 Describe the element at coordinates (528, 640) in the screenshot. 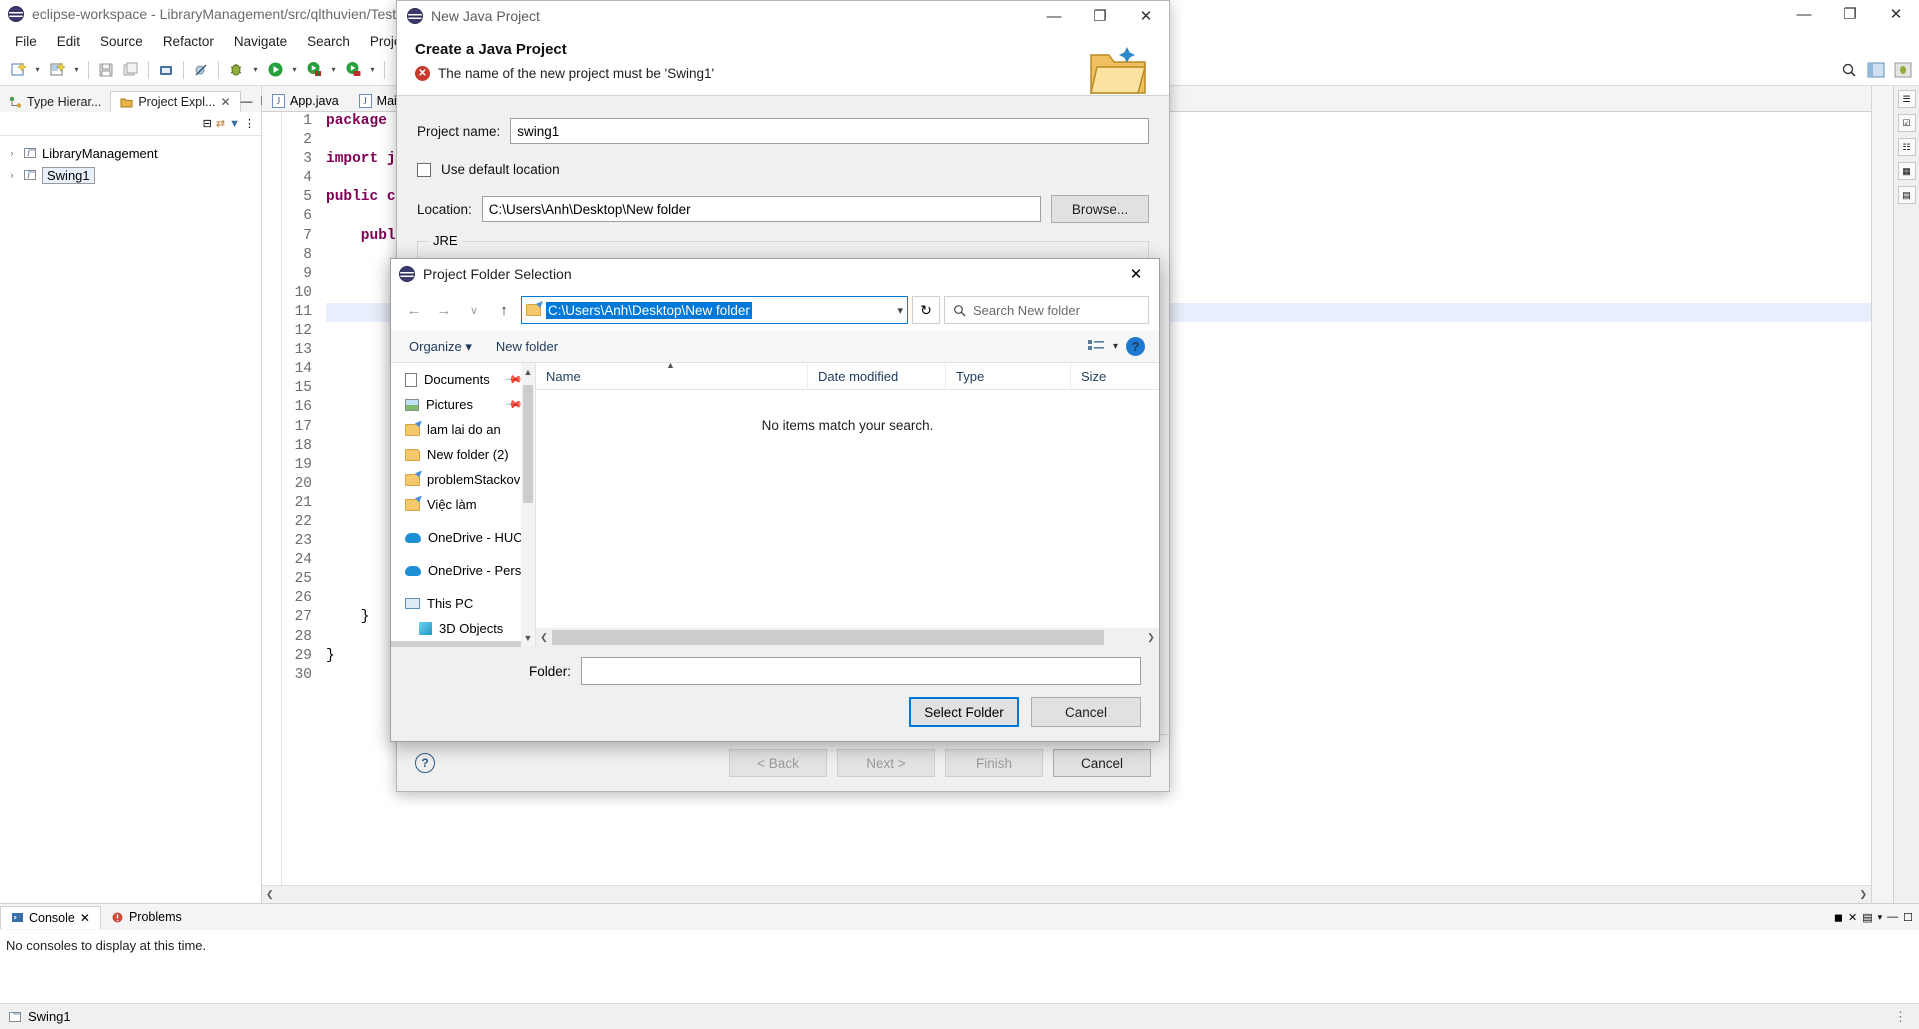

I see `scroll-down-icon: ▼` at that location.